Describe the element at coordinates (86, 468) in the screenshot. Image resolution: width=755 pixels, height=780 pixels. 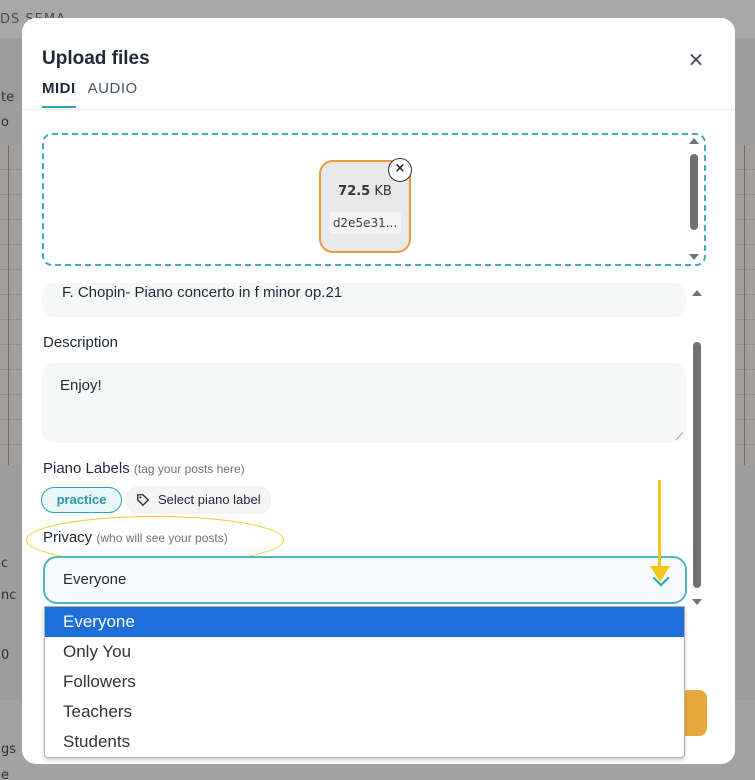
I see `piano-labels-text: Piano Labels` at that location.